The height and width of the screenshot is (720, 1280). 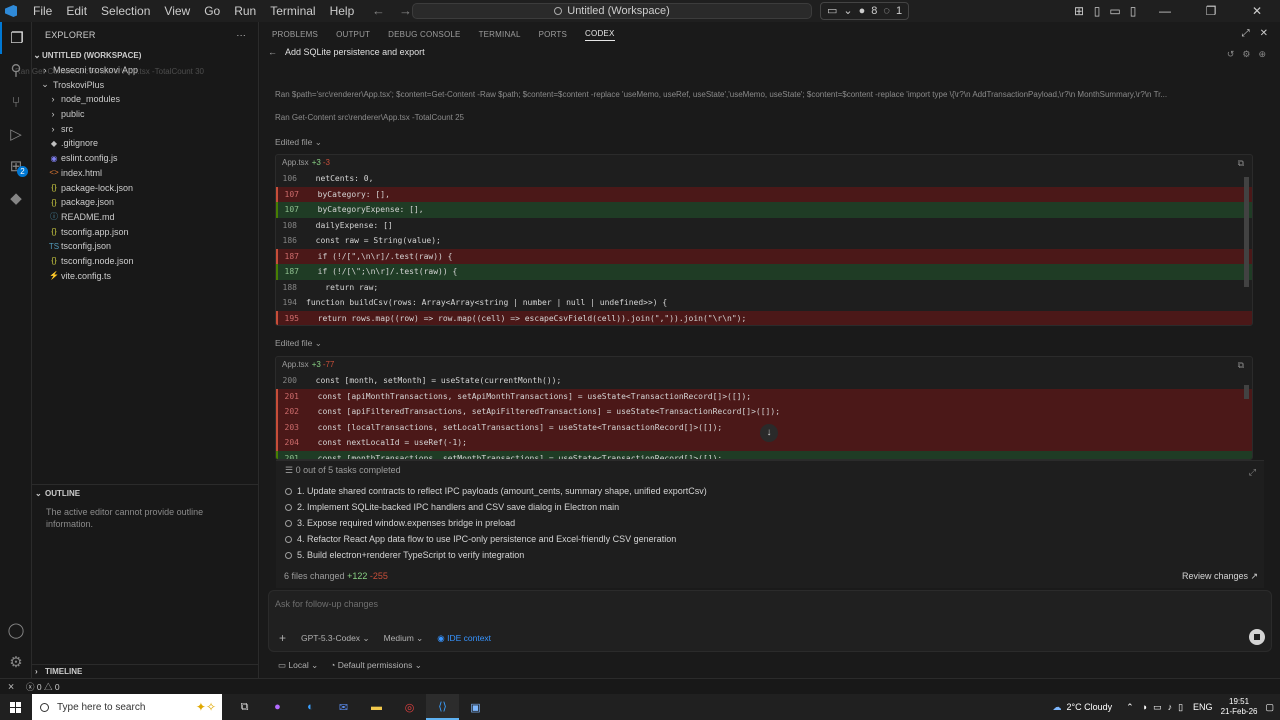 I want to click on command-center: Untitled (Workspace), so click(x=612, y=11).